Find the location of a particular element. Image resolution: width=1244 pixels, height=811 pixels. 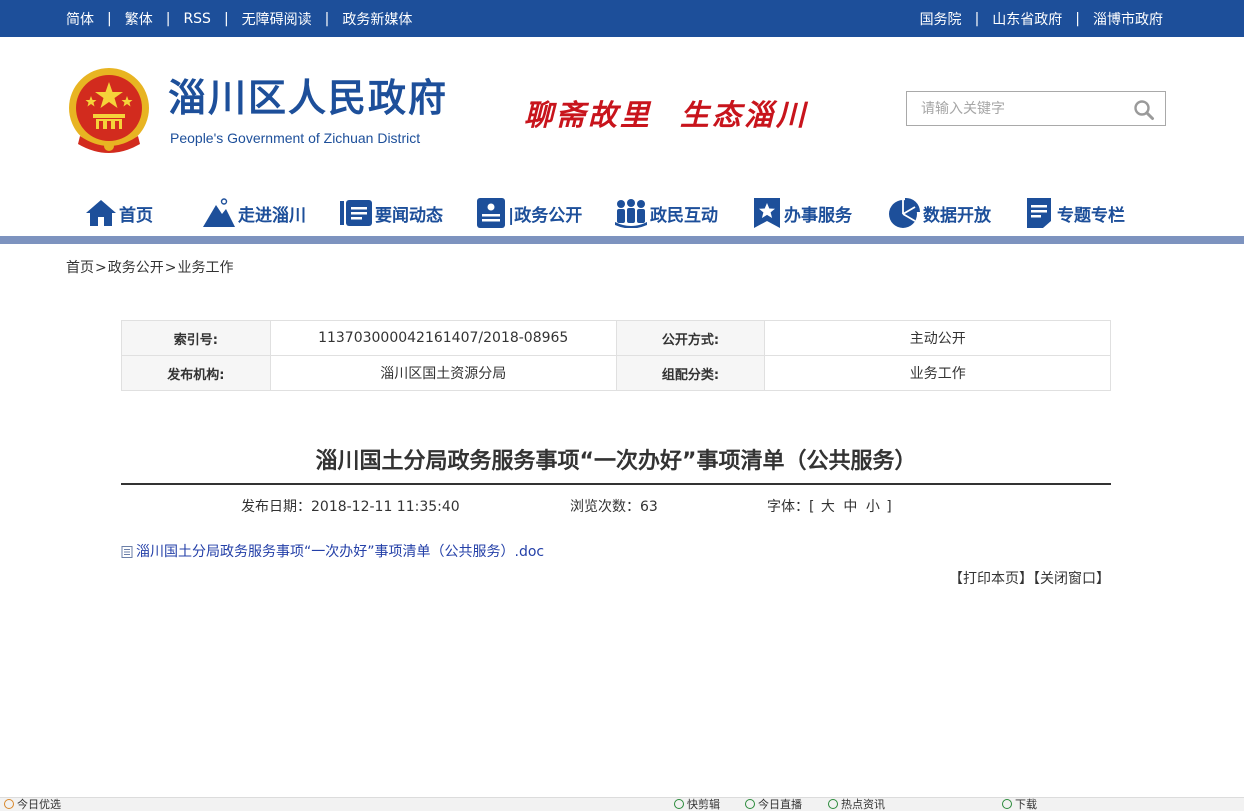

open-method-label: 公开方式: is located at coordinates (690, 338).